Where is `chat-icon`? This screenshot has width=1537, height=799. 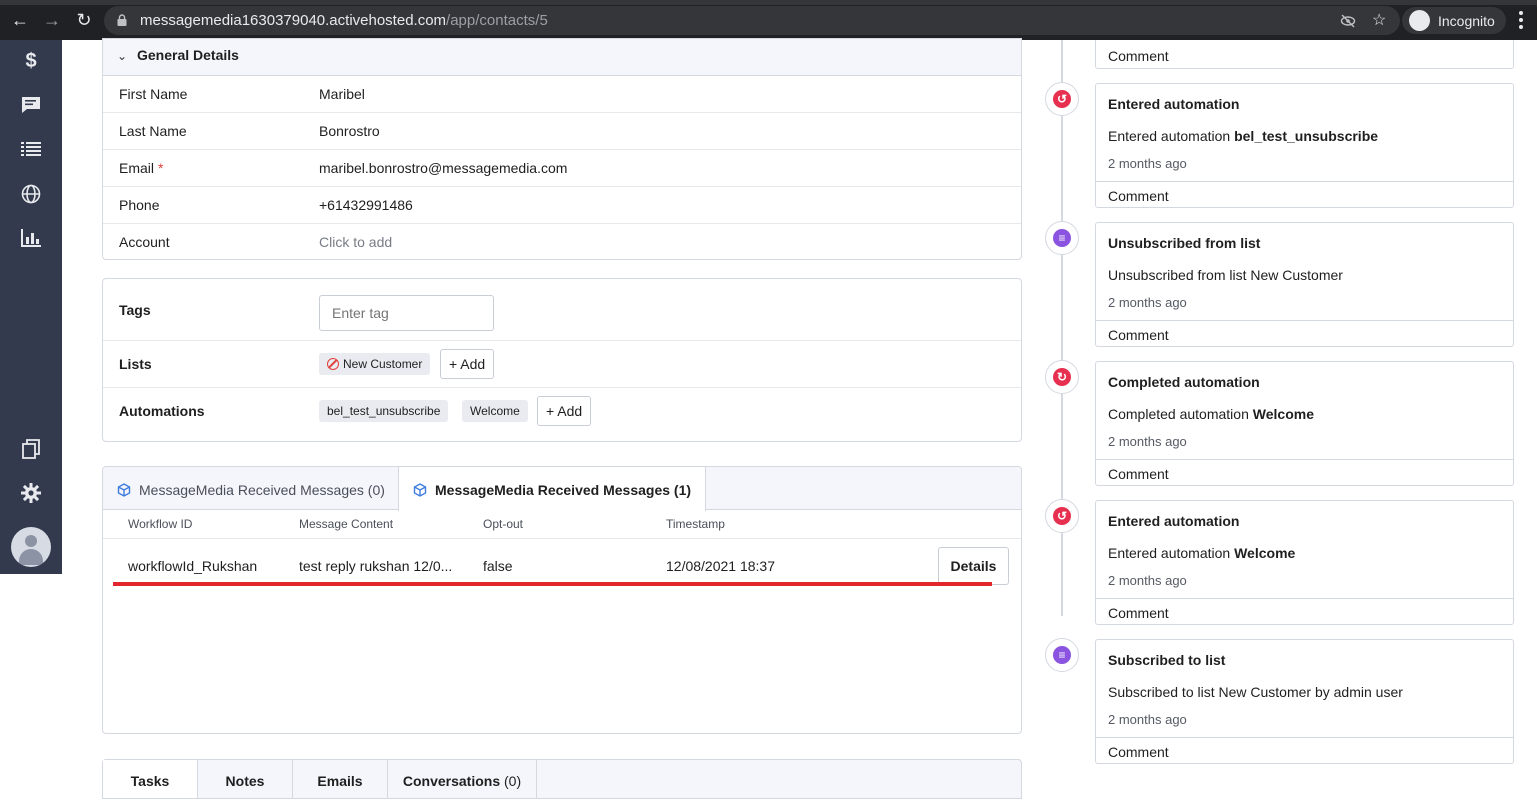 chat-icon is located at coordinates (31, 105).